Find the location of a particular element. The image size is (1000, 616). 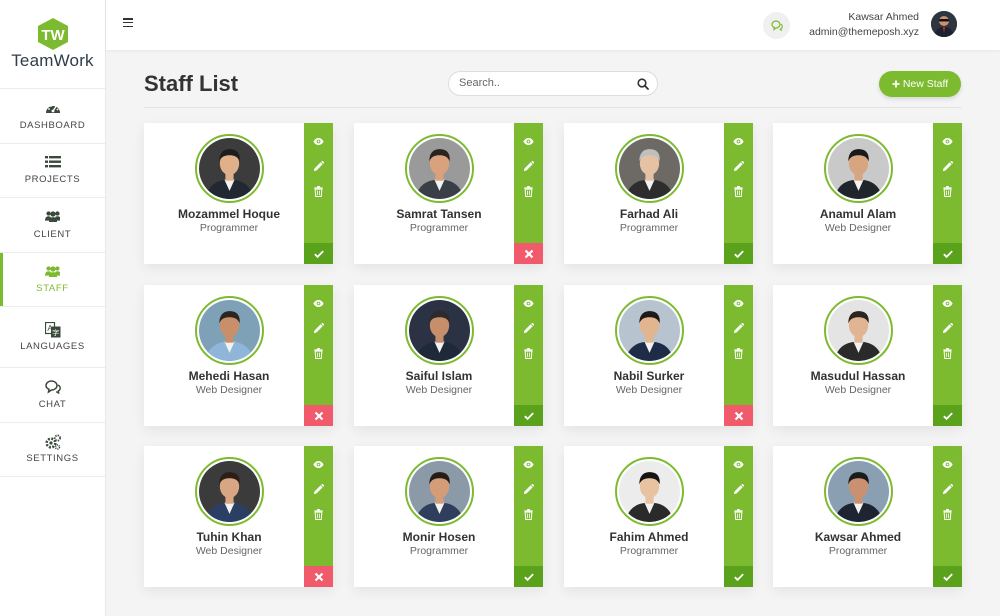

user-name: Kawsar Ahmed is located at coordinates (883, 17).